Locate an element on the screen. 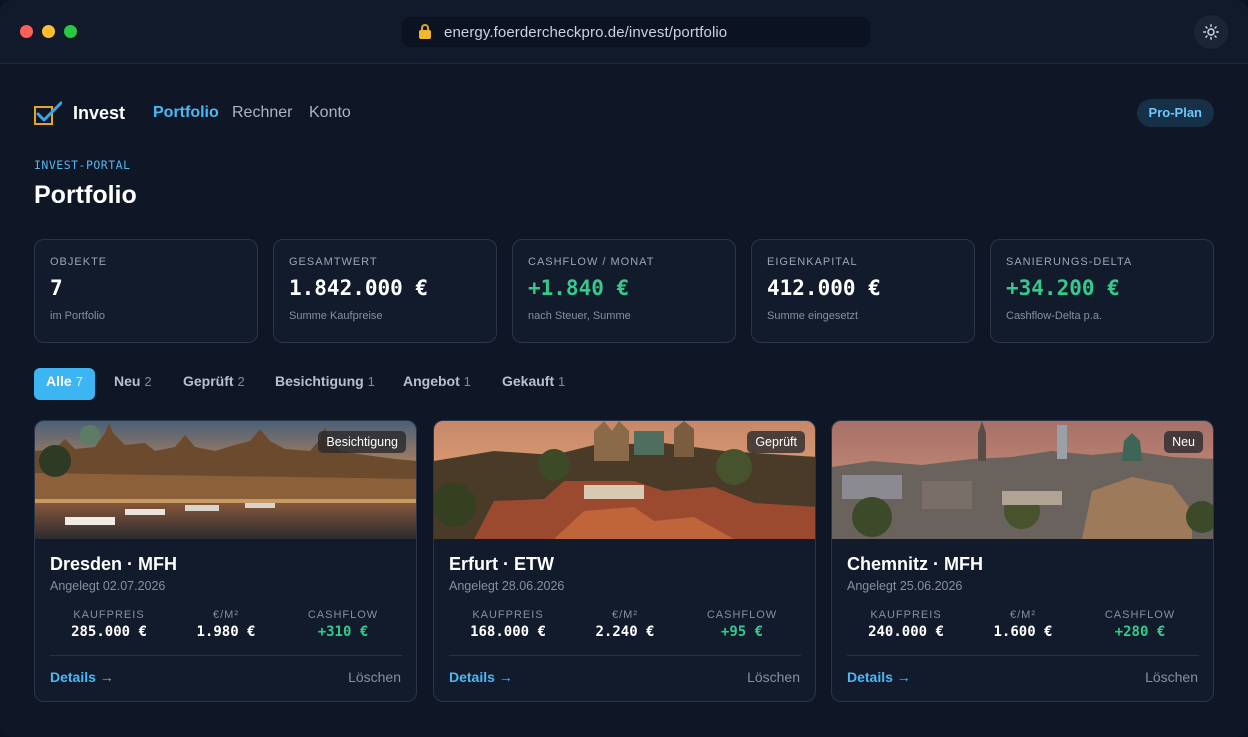 This screenshot has height=737, width=1248. property-photo: Besichtigung is located at coordinates (225, 480).